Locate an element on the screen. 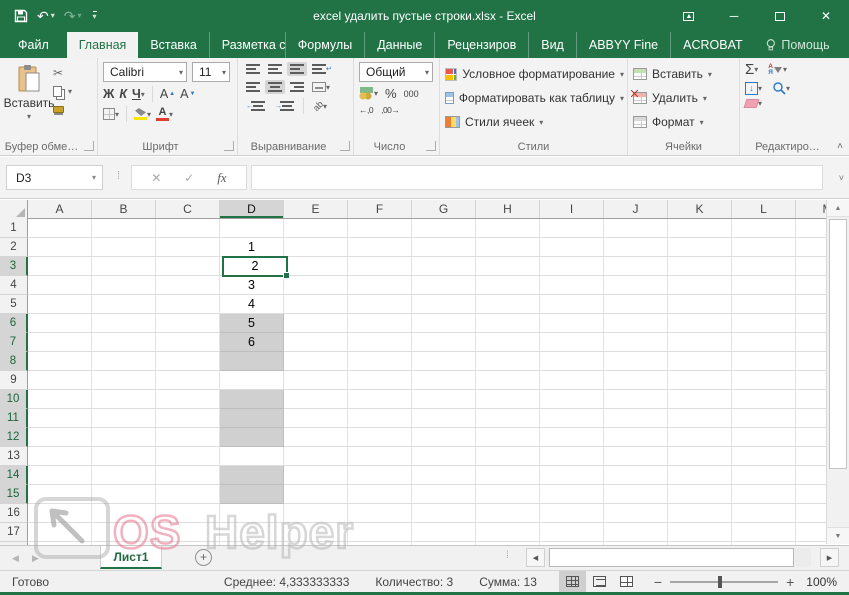  cell-H17 is located at coordinates (508, 532).